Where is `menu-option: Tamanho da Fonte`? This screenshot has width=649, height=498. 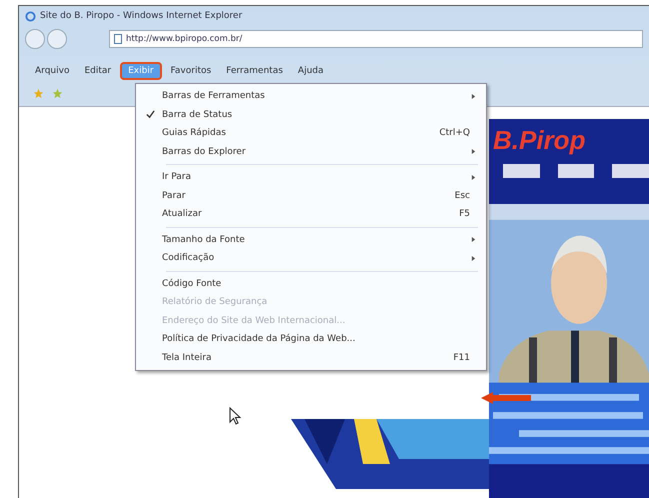 menu-option: Tamanho da Fonte is located at coordinates (311, 239).